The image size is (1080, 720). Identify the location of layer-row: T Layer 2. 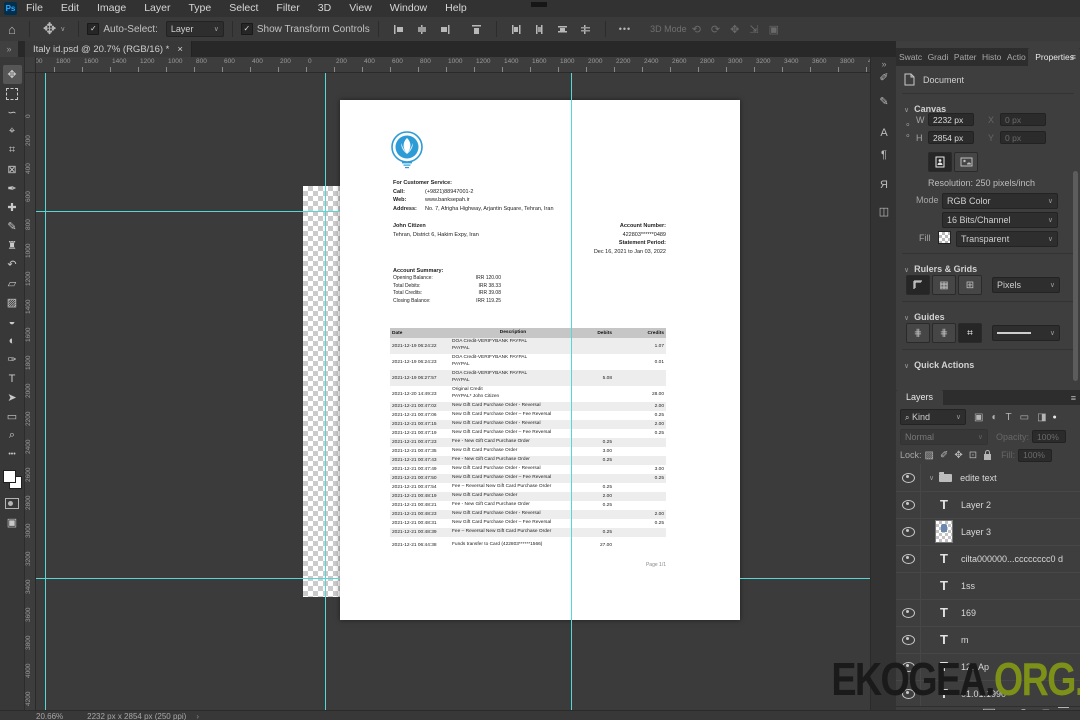
(988, 505).